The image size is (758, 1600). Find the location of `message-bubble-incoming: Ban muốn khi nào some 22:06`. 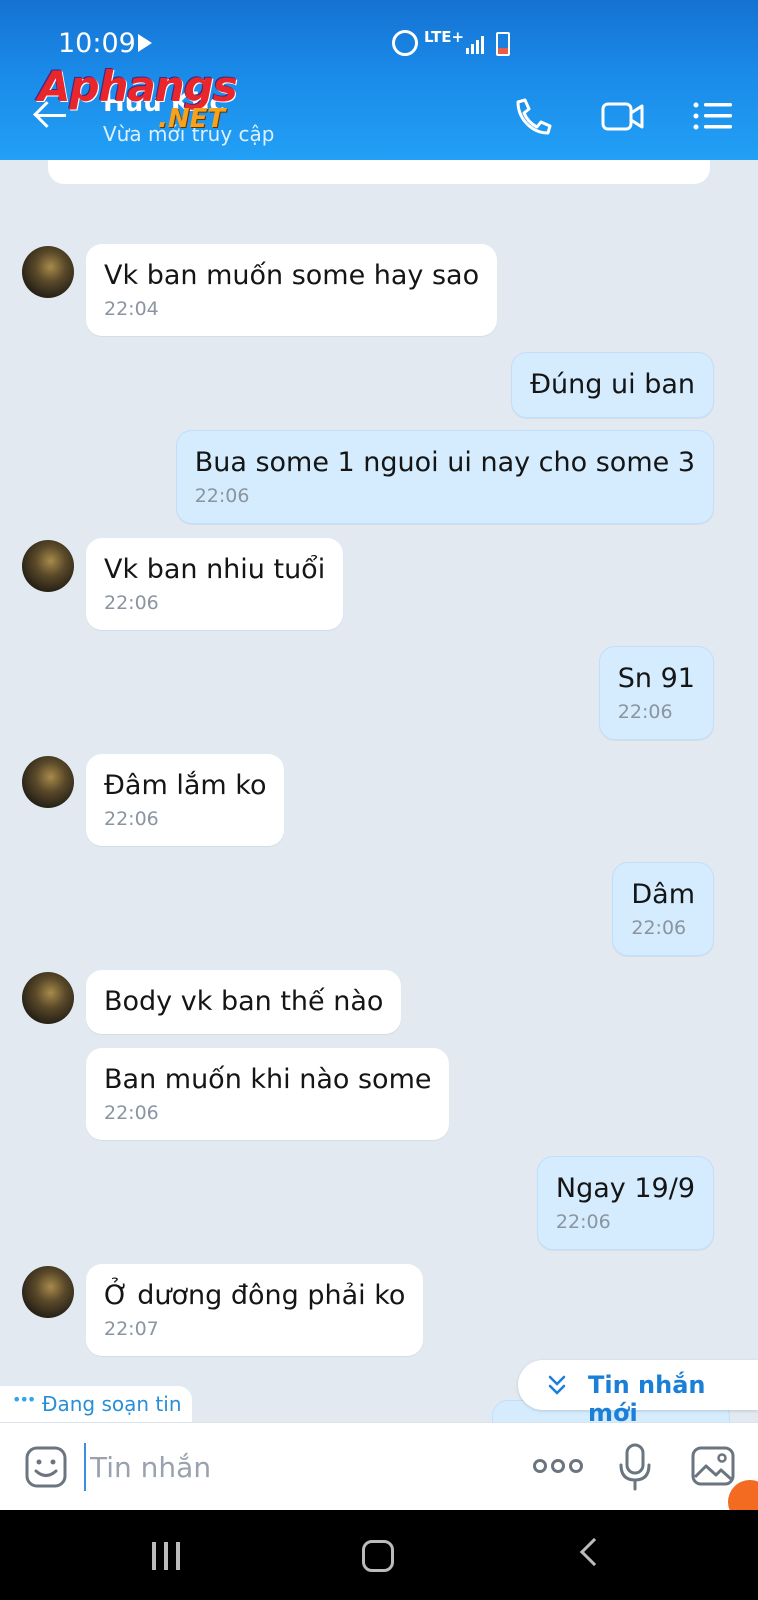

message-bubble-incoming: Ban muốn khi nào some 22:06 is located at coordinates (268, 1094).